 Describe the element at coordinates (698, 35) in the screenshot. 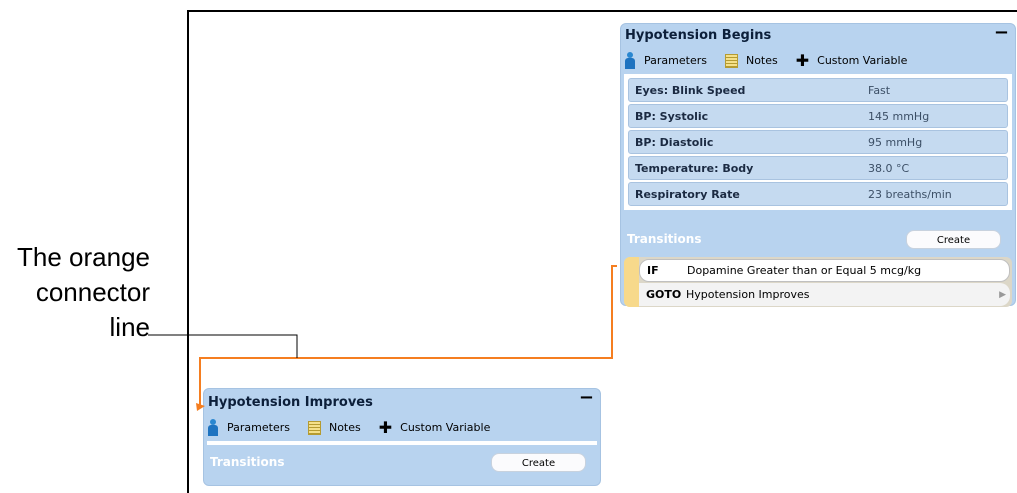

I see `state-title: Hypotension Begins` at that location.